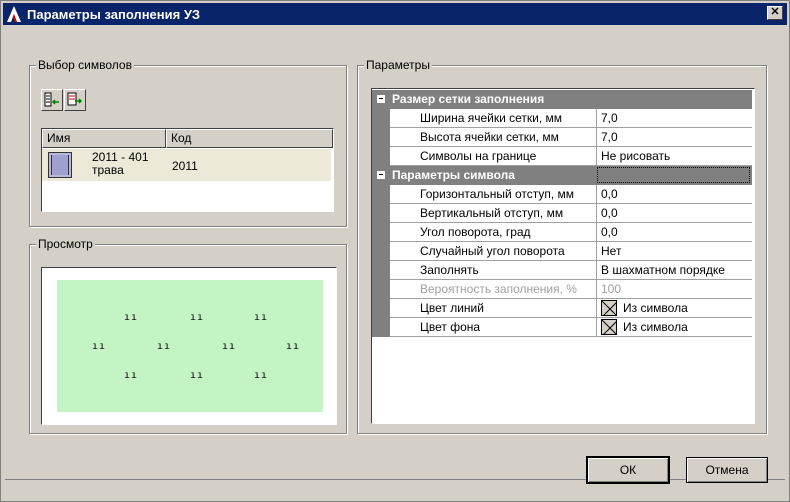 This screenshot has height=502, width=790. Describe the element at coordinates (562, 137) in the screenshot. I see `property-row: Высота ячейки сетки, мм 7,0` at that location.